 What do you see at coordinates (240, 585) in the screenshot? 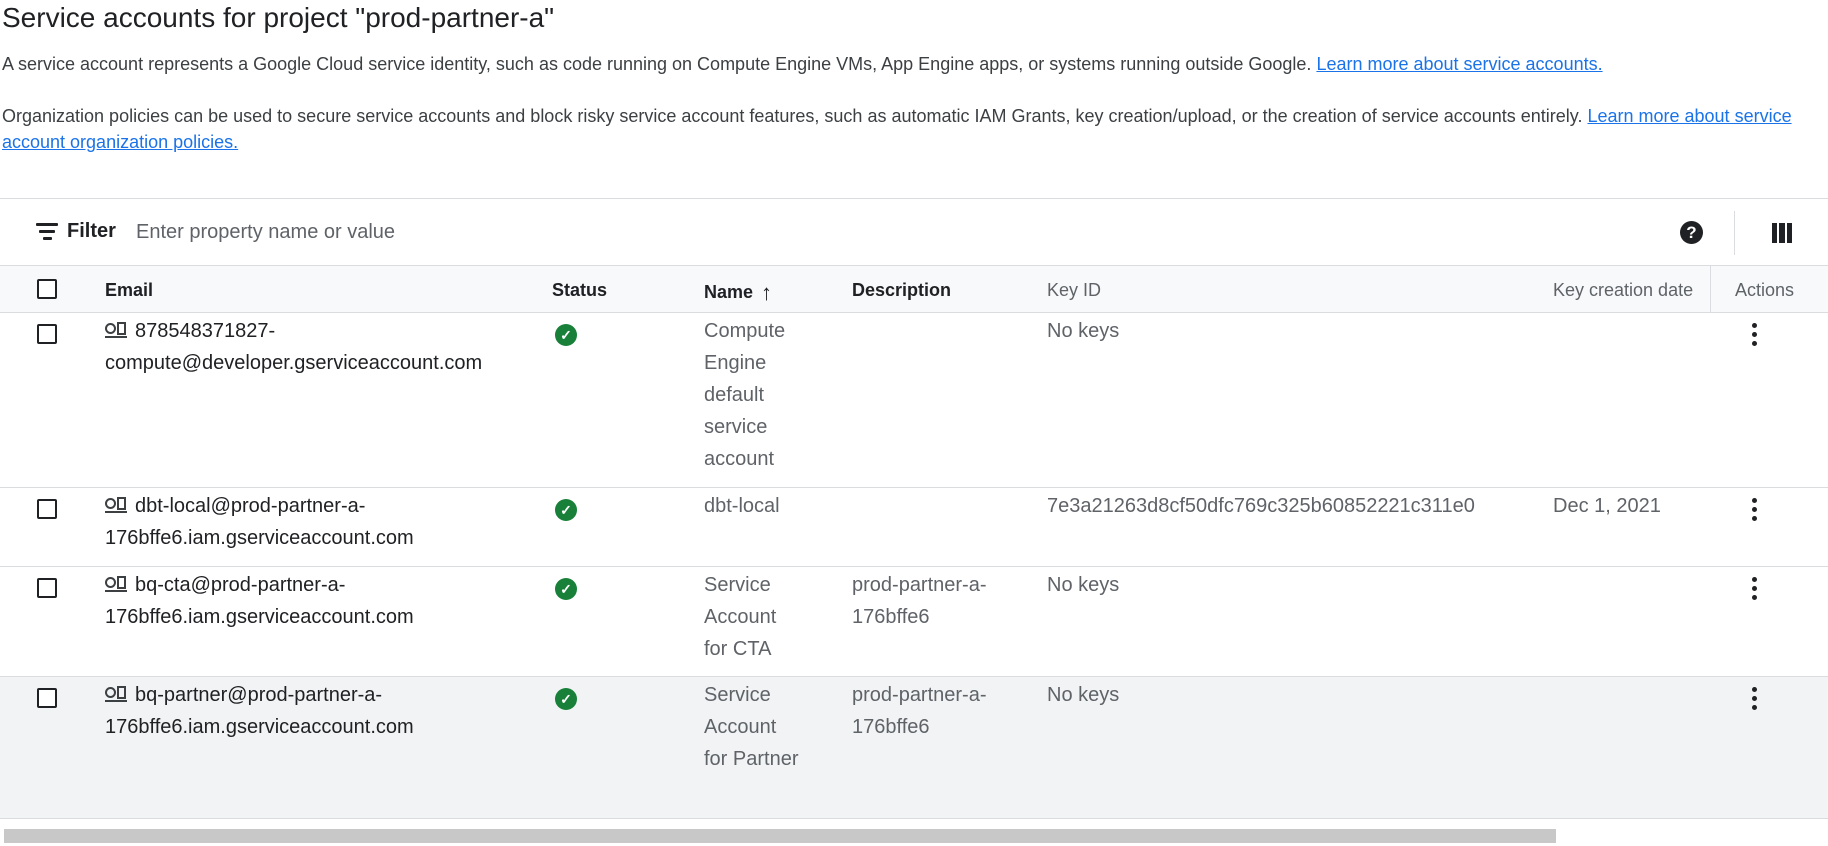
I see `email-line-1: bq-cta@prod-partner-a-` at bounding box center [240, 585].